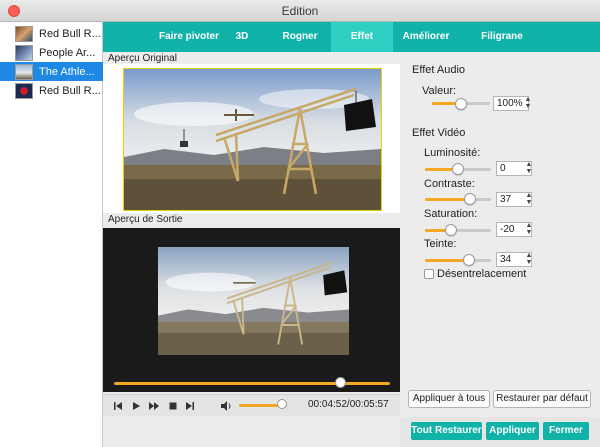  What do you see at coordinates (429, 274) in the screenshot?
I see `deinterlace-checkbox` at bounding box center [429, 274].